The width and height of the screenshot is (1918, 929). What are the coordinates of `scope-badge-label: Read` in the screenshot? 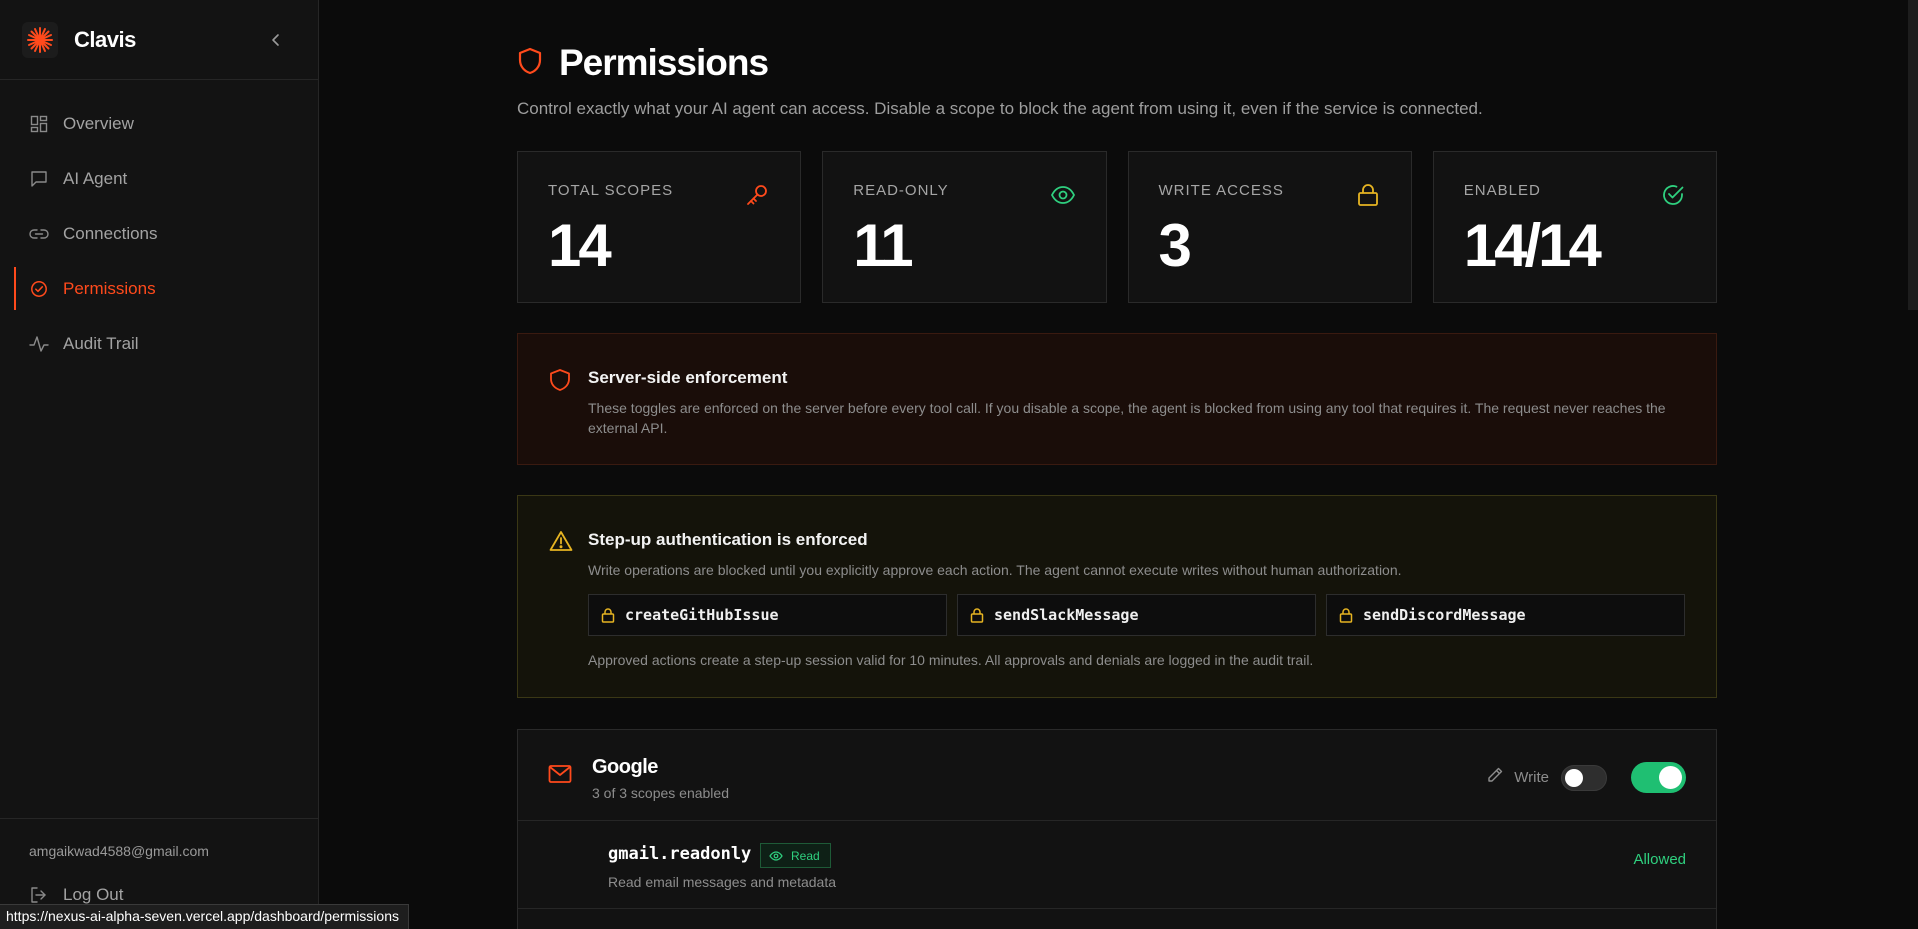 It's located at (805, 855).